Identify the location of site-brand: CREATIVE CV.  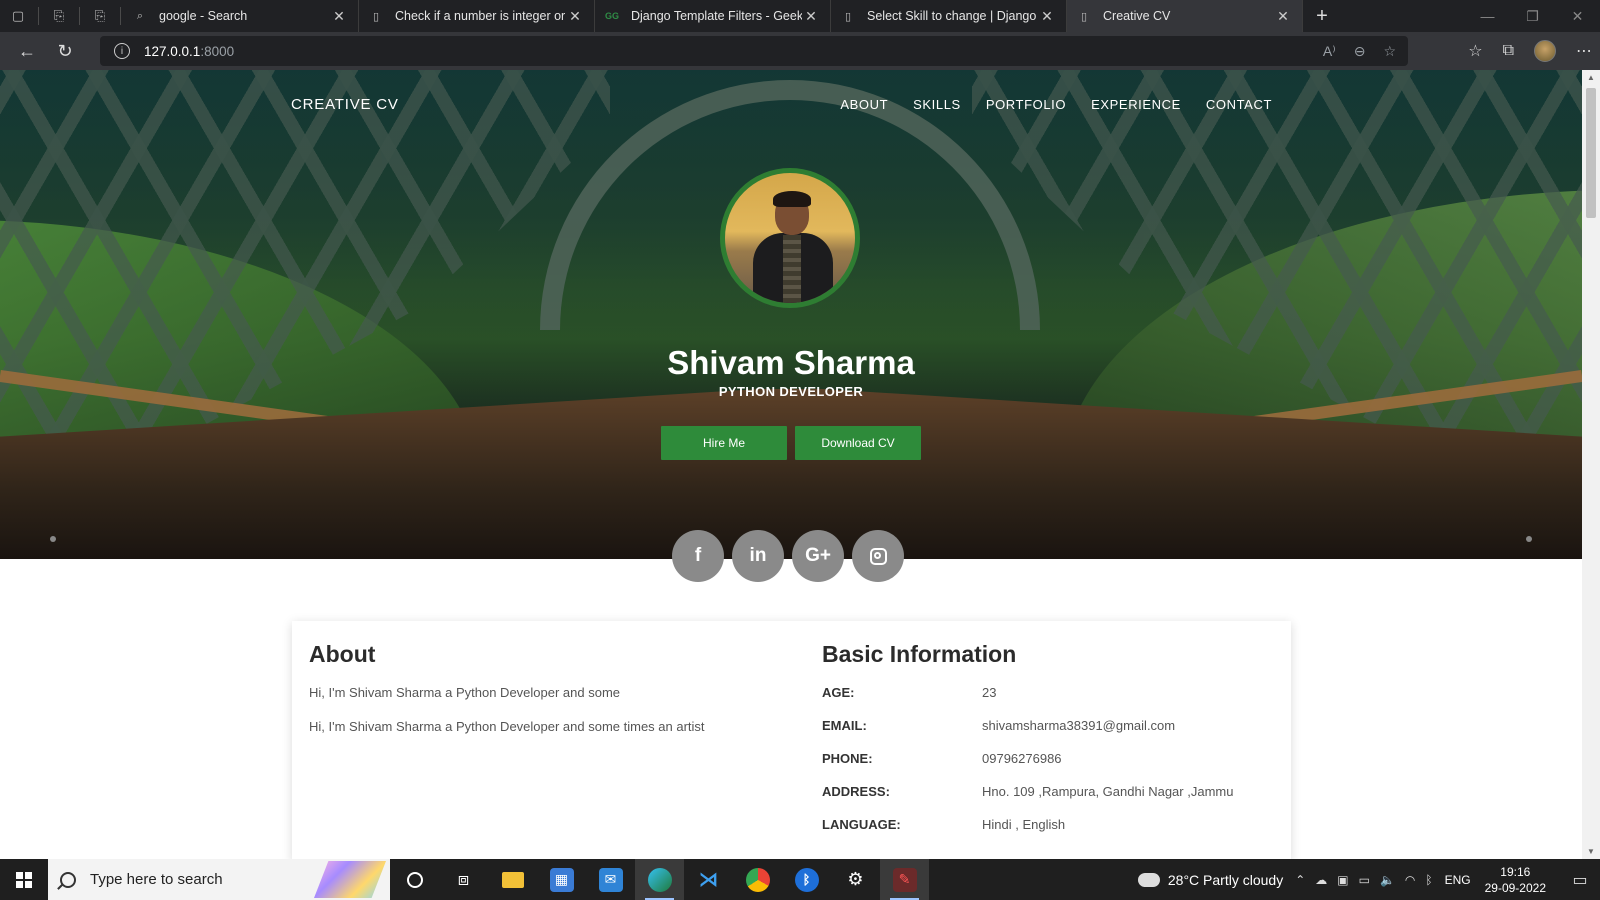
(345, 104).